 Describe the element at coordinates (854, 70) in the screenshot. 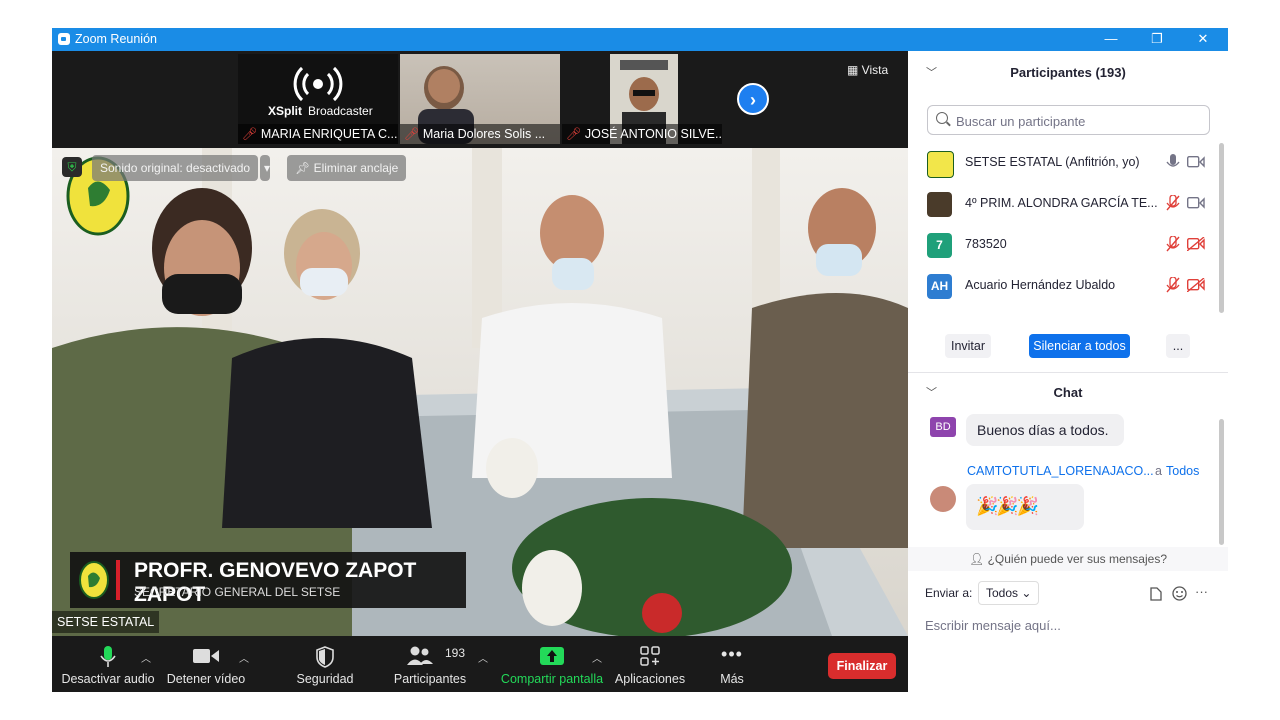

I see `grid-icon: ▦` at that location.